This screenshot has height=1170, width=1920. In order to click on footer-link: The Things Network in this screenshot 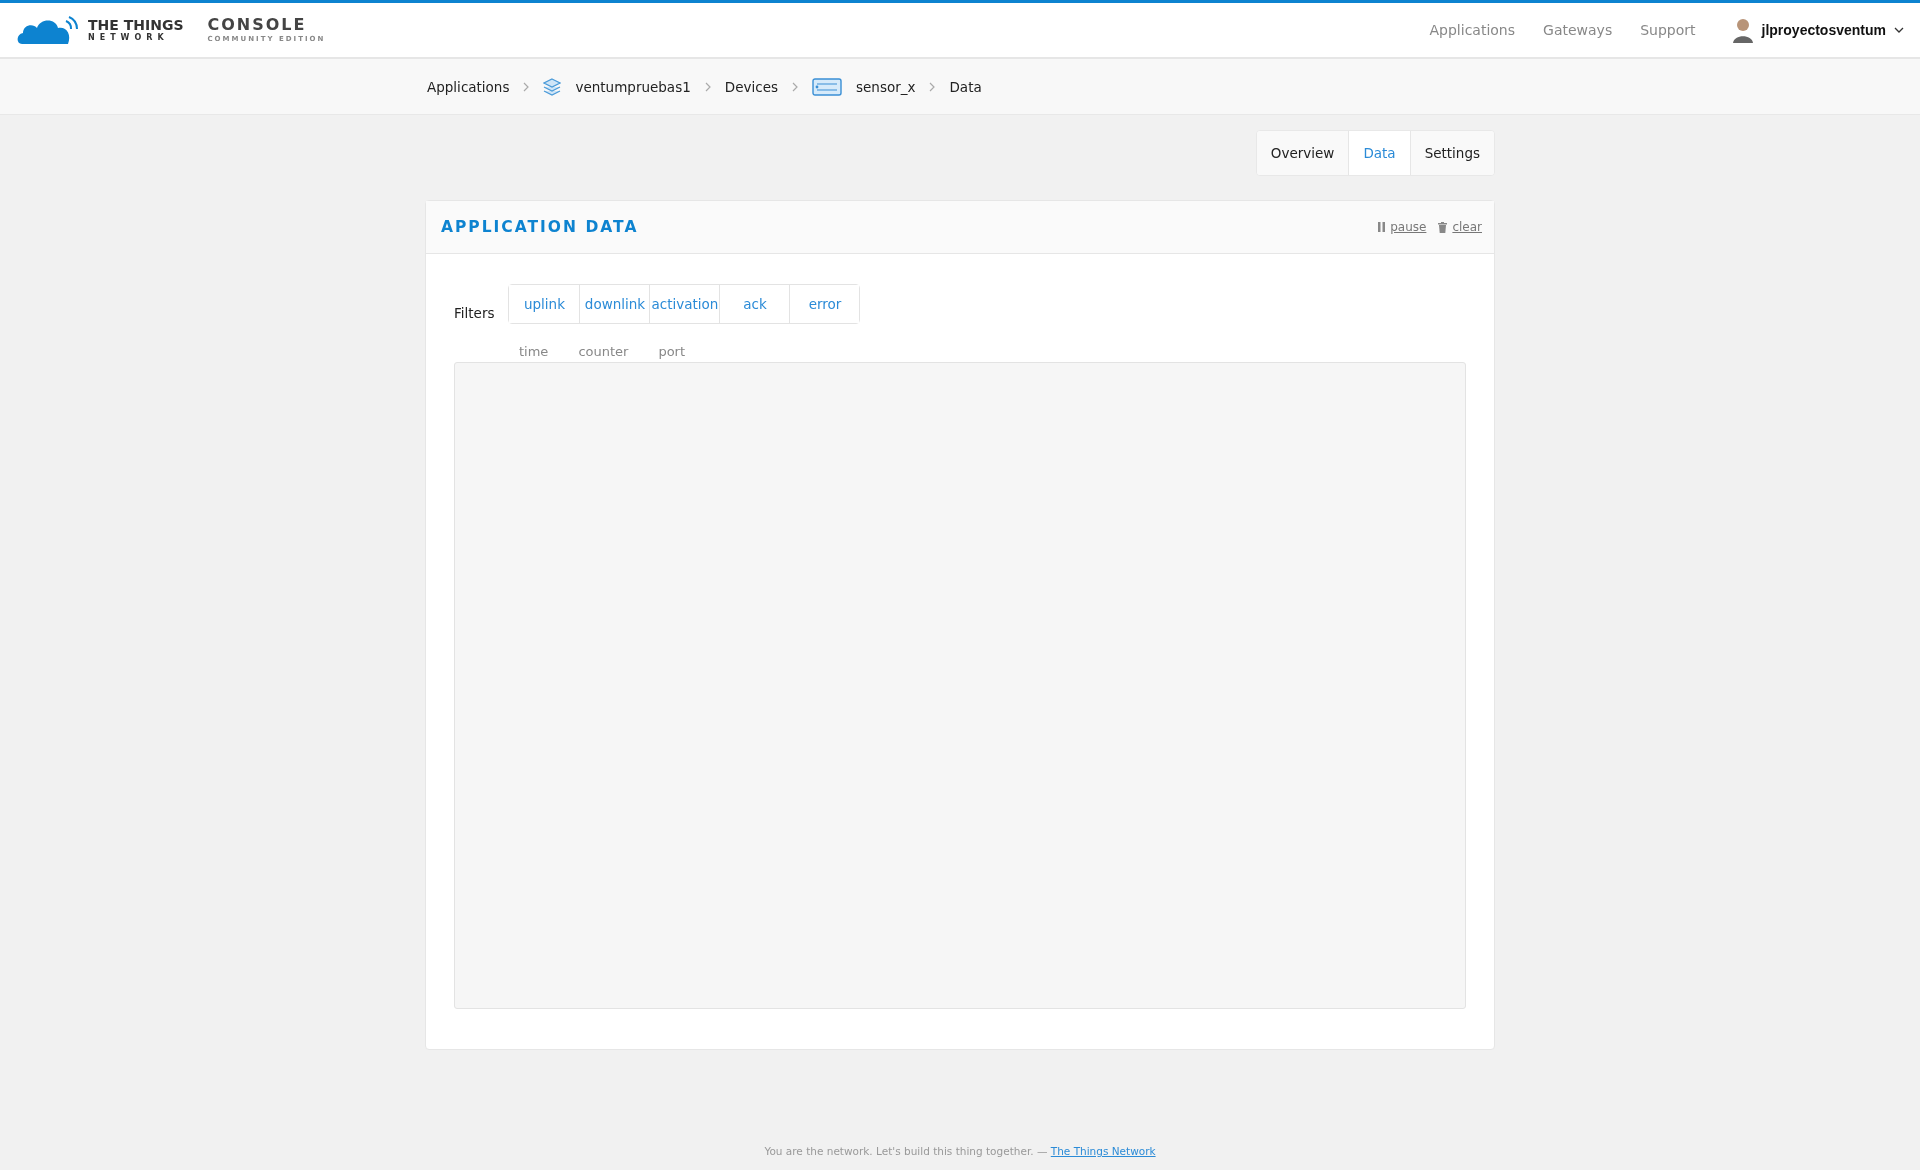, I will do `click(1103, 1151)`.